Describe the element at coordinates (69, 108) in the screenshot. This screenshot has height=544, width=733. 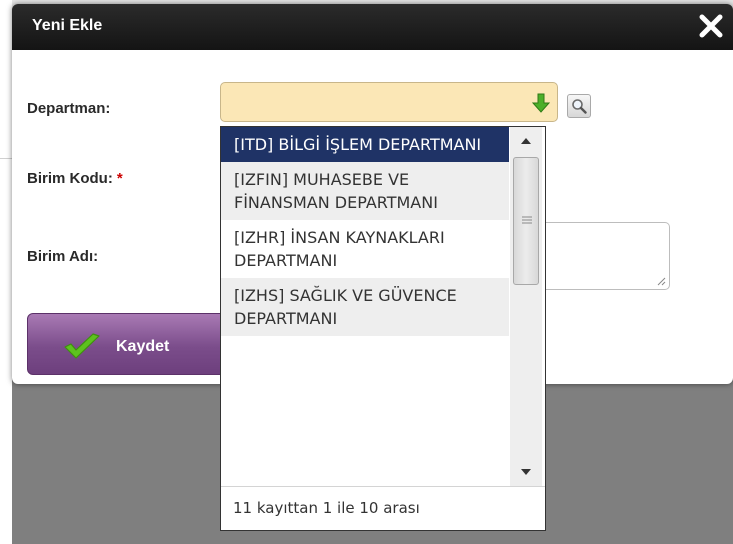
I see `departman-label: Departman:` at that location.